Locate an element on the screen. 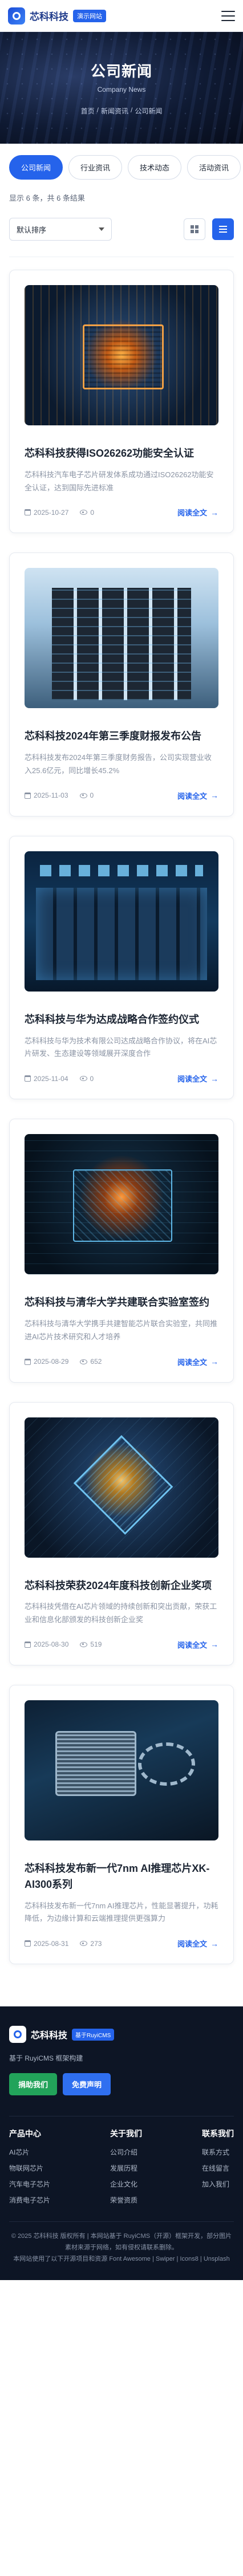 This screenshot has width=243, height=2576. donate-button: 捐助我们 is located at coordinates (33, 2084).